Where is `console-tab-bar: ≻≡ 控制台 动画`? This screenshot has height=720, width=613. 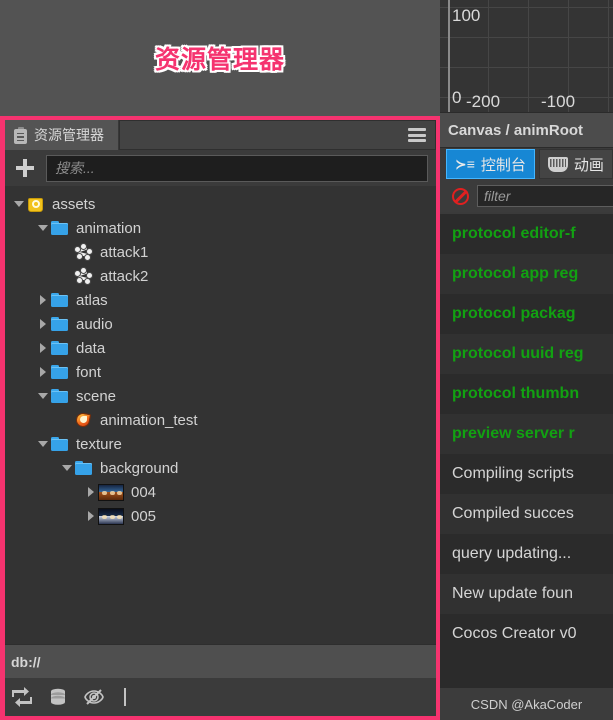 console-tab-bar: ≻≡ 控制台 动画 is located at coordinates (526, 164).